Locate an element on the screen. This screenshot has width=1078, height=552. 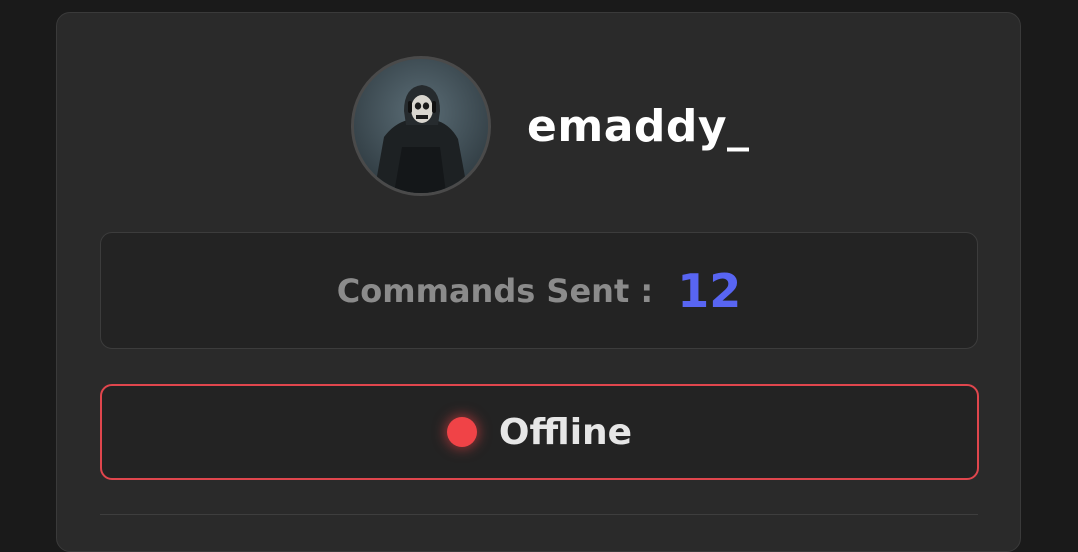
profile-header: emaddy_ is located at coordinates (550, 126).